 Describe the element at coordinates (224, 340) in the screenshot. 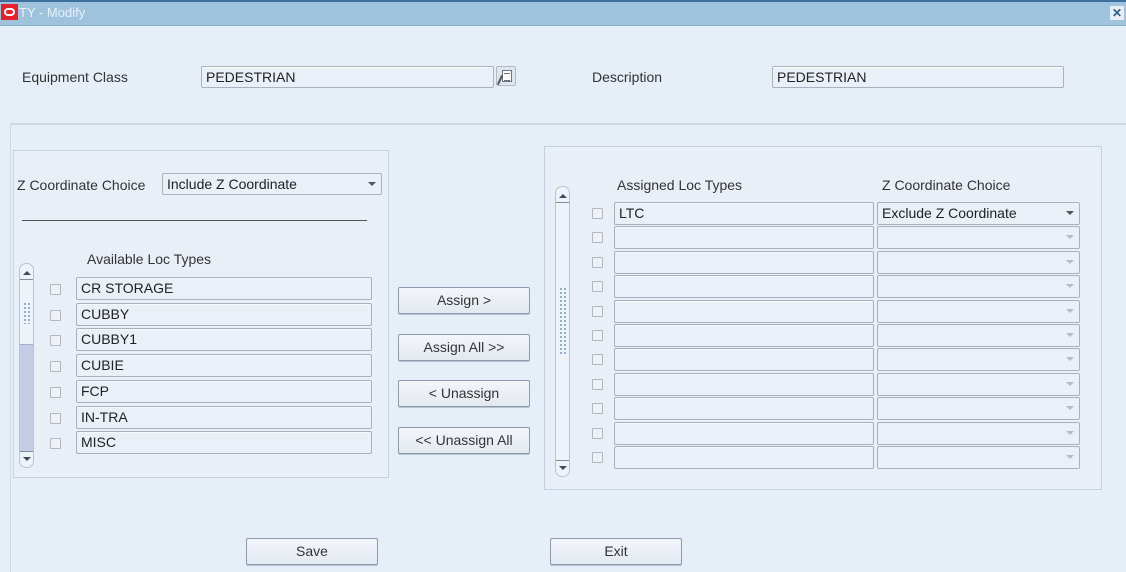

I see `available-loc-type-cell: CUBBY1` at that location.